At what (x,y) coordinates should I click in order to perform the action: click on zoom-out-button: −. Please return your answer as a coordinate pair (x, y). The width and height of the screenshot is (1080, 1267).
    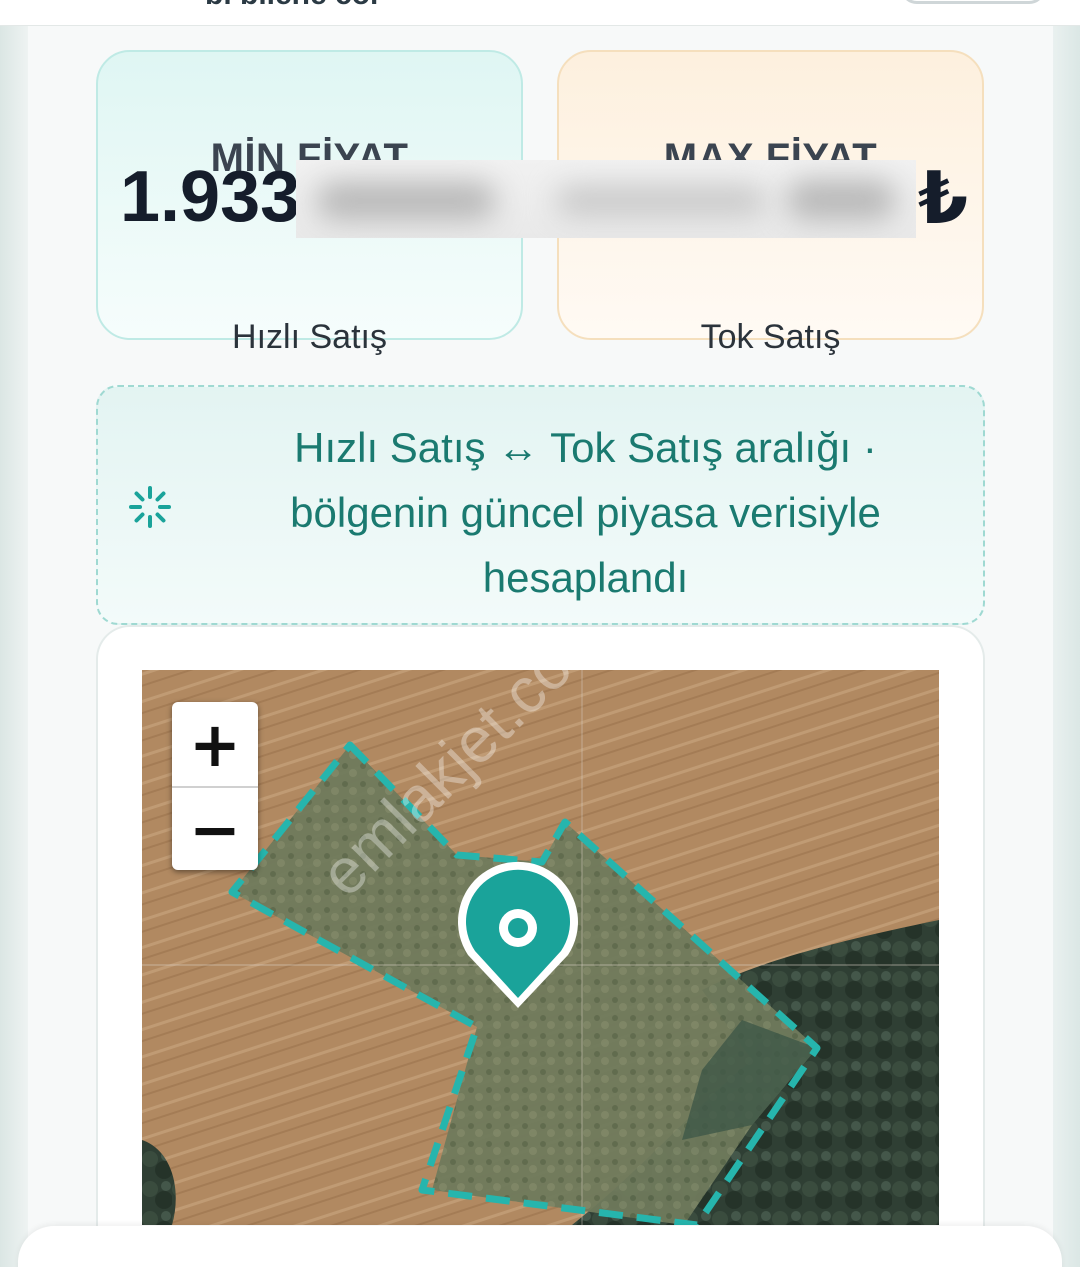
    Looking at the image, I should click on (215, 828).